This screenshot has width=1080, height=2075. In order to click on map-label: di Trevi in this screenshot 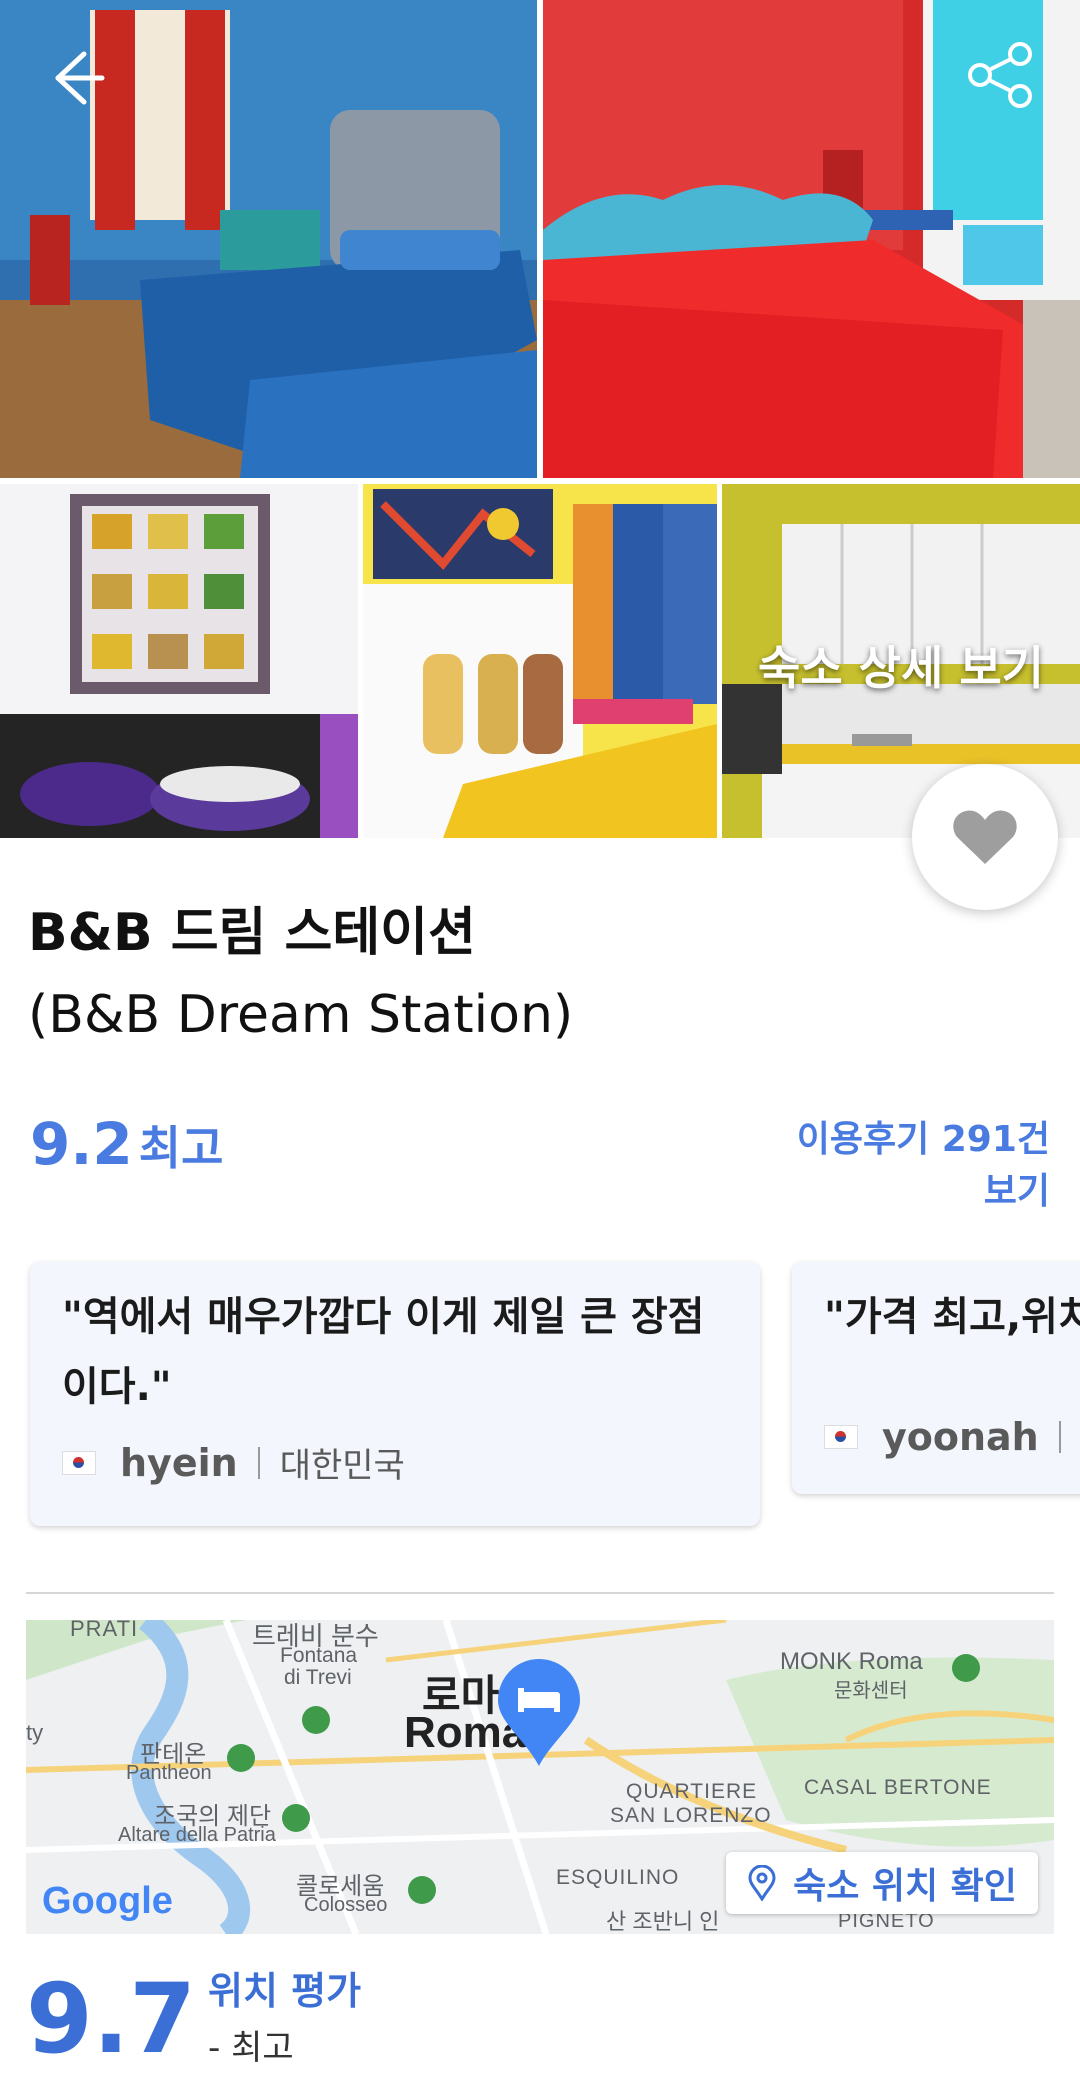, I will do `click(318, 1677)`.